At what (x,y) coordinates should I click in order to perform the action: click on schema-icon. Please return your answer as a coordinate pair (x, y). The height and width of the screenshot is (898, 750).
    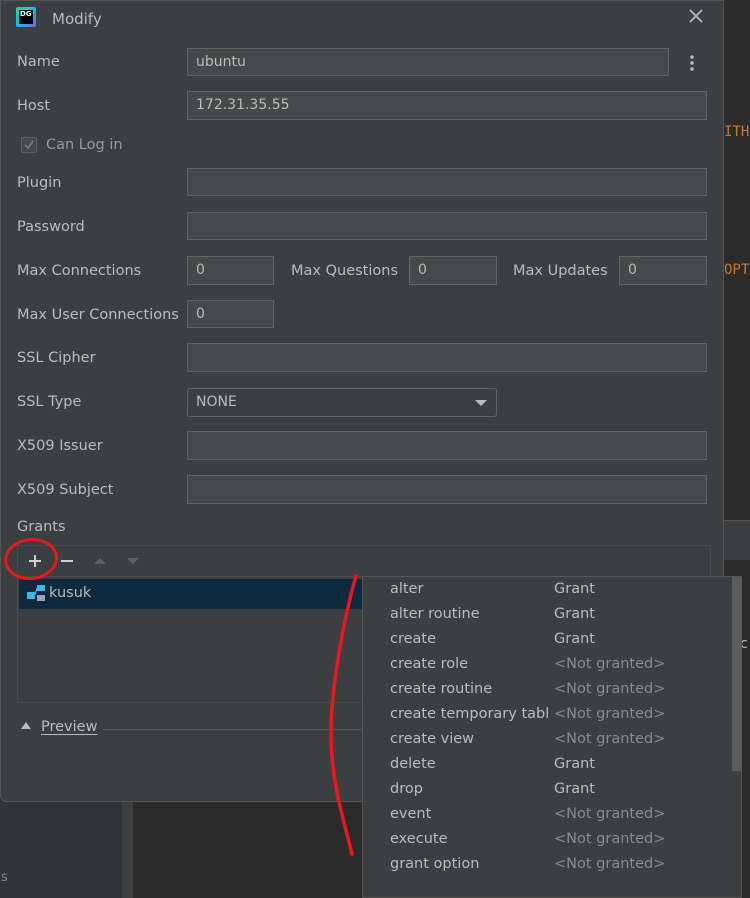
    Looking at the image, I should click on (36, 593).